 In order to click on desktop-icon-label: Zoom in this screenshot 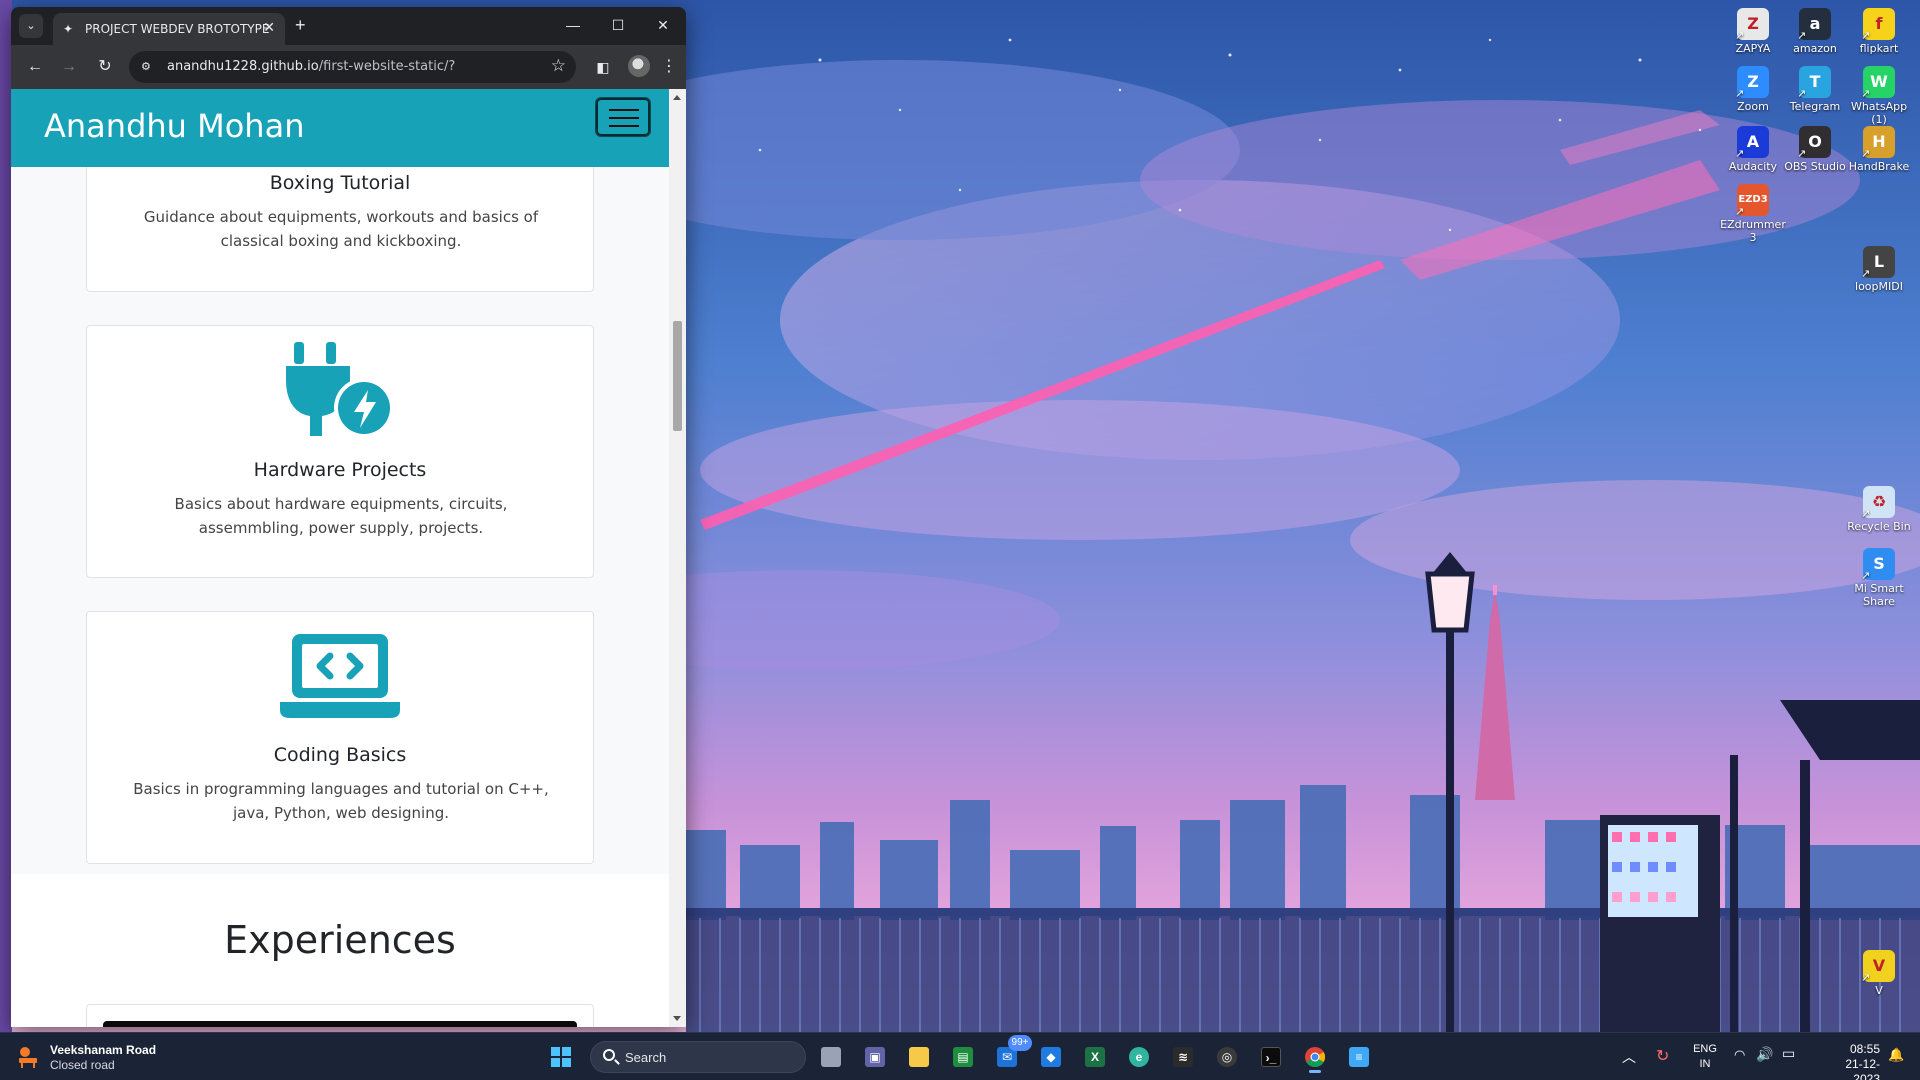, I will do `click(1753, 106)`.